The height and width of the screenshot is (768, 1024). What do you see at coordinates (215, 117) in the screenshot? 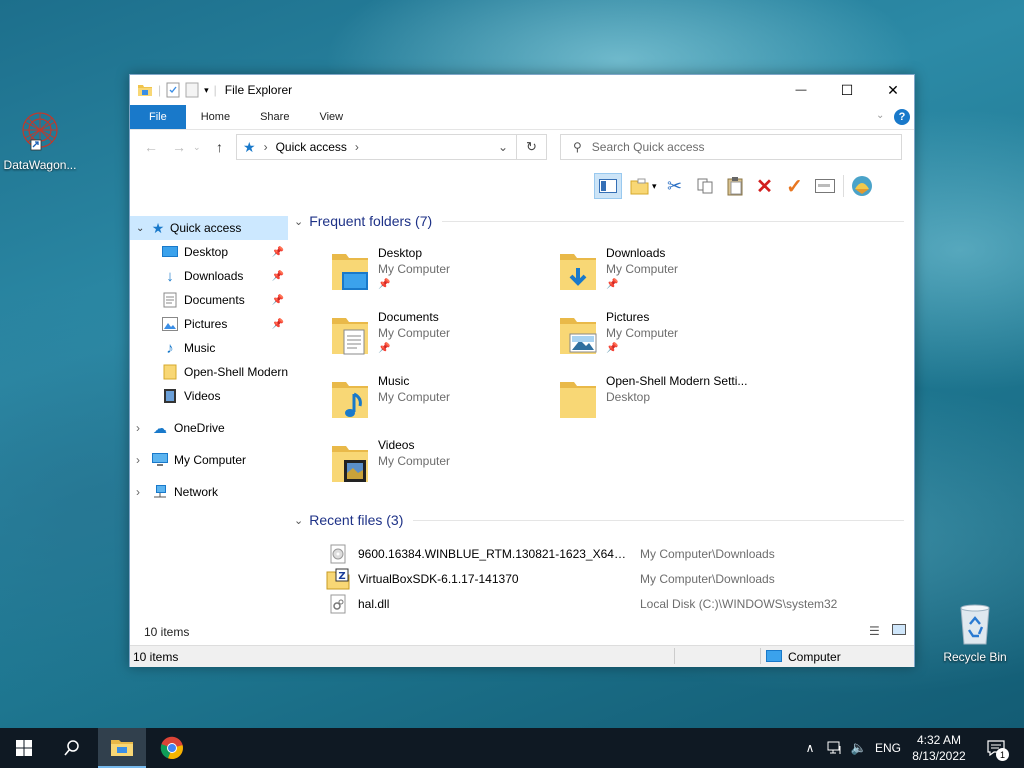
I see `tab-home: Home` at bounding box center [215, 117].